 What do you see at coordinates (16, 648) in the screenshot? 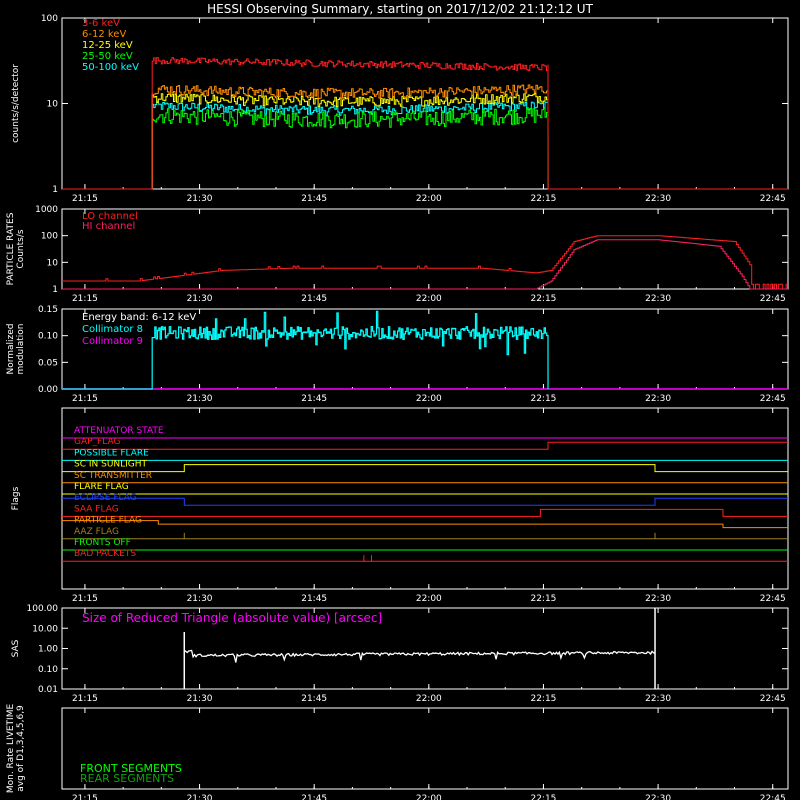
I see `panel5-ylabel: SAS` at bounding box center [16, 648].